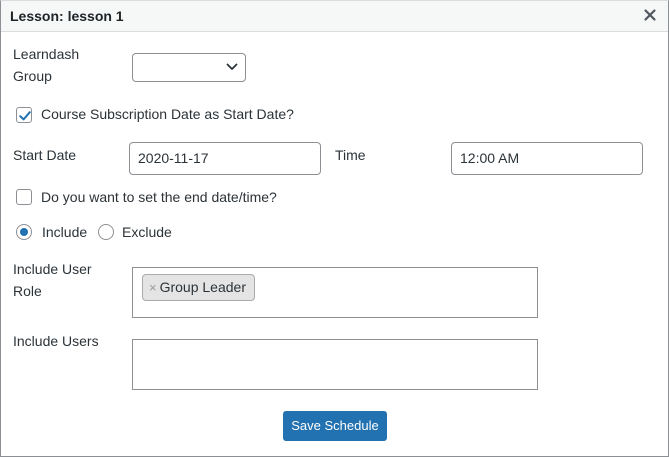 The image size is (669, 457). I want to click on start-date-label: Start Date, so click(45, 155).